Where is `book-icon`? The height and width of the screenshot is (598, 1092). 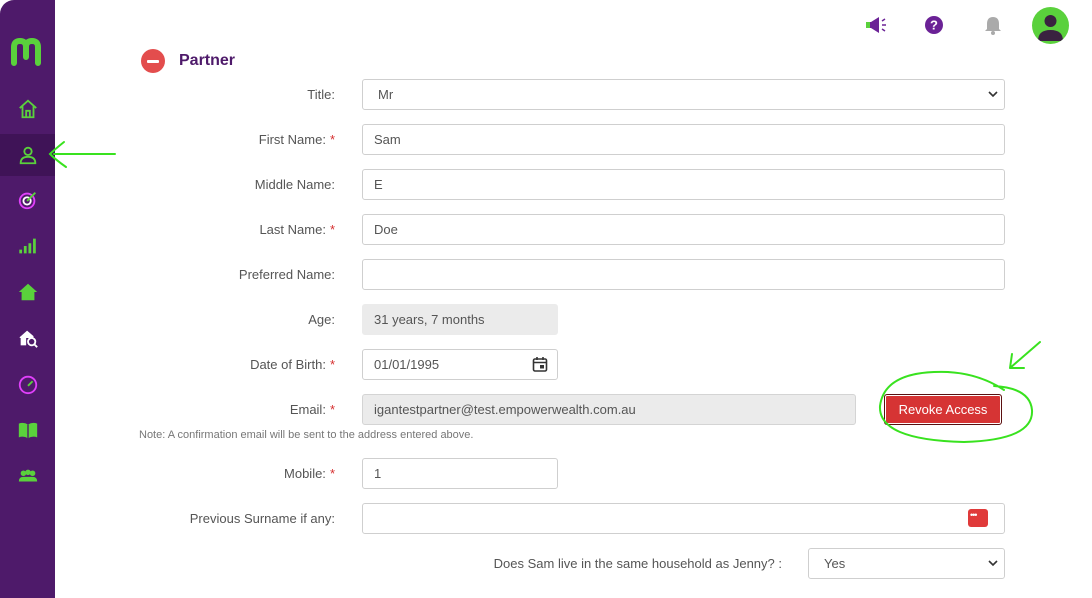 book-icon is located at coordinates (27, 430).